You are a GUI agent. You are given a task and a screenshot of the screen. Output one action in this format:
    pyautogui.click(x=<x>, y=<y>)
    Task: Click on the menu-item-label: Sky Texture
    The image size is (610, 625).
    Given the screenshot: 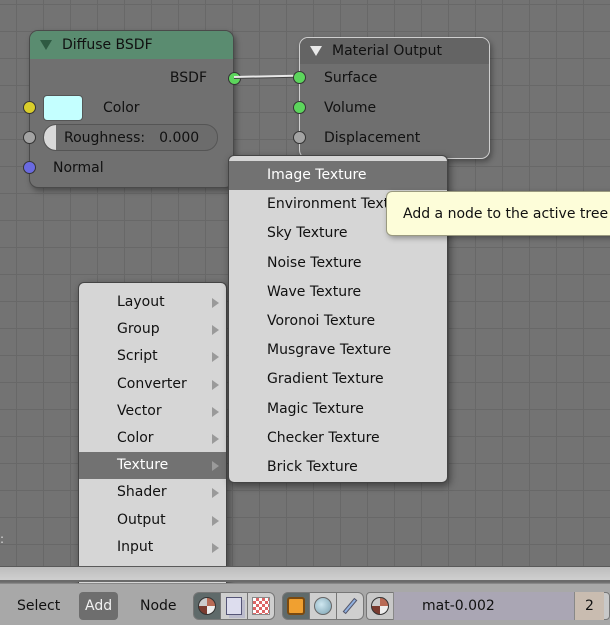 What is the action you would take?
    pyautogui.click(x=307, y=233)
    